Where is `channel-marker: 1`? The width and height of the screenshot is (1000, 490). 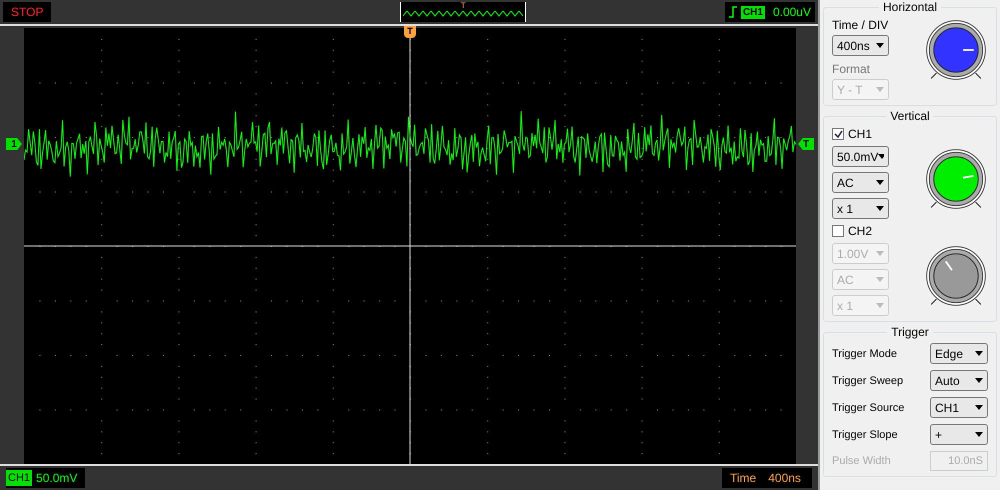
channel-marker: 1 is located at coordinates (14, 144).